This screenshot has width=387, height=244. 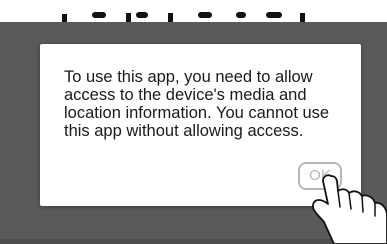 I want to click on cropped-header-lettering, so click(x=183, y=17).